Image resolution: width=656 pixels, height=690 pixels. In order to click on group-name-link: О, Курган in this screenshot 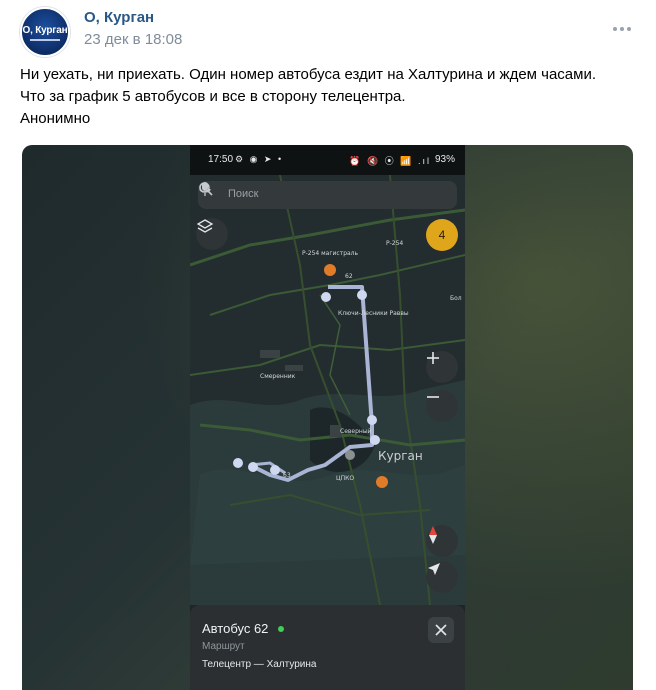, I will do `click(119, 17)`.